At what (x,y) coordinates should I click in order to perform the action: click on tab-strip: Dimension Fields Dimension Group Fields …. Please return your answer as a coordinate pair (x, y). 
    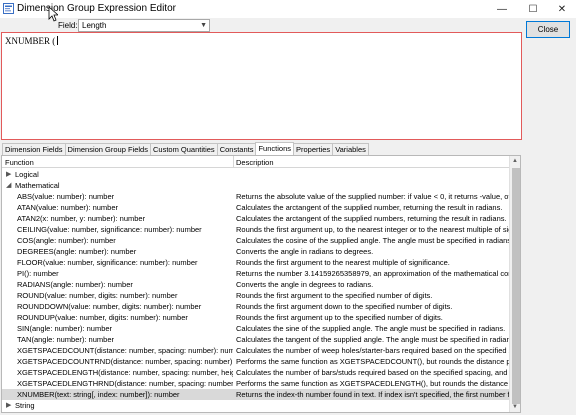
    Looking at the image, I should click on (185, 148).